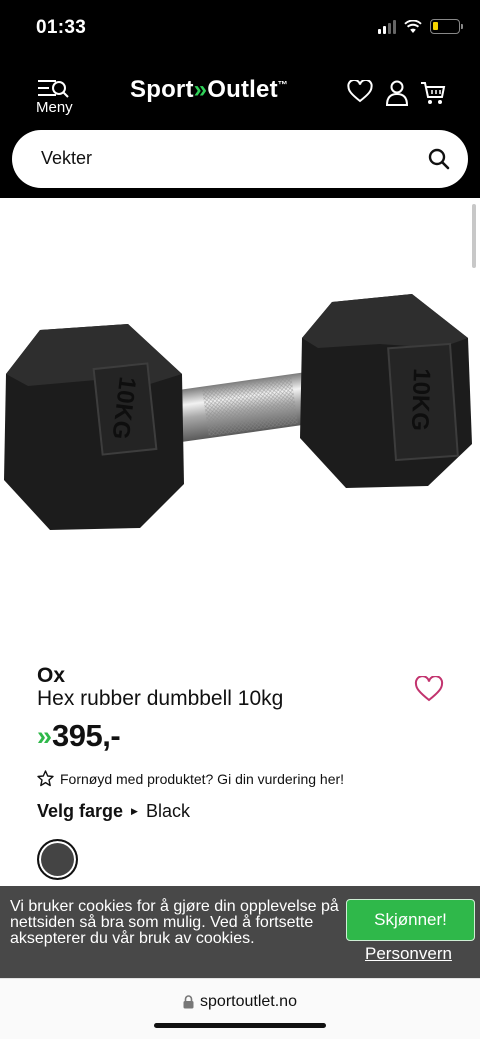 The width and height of the screenshot is (480, 1039). I want to click on product-brand: Ox, so click(51, 676).